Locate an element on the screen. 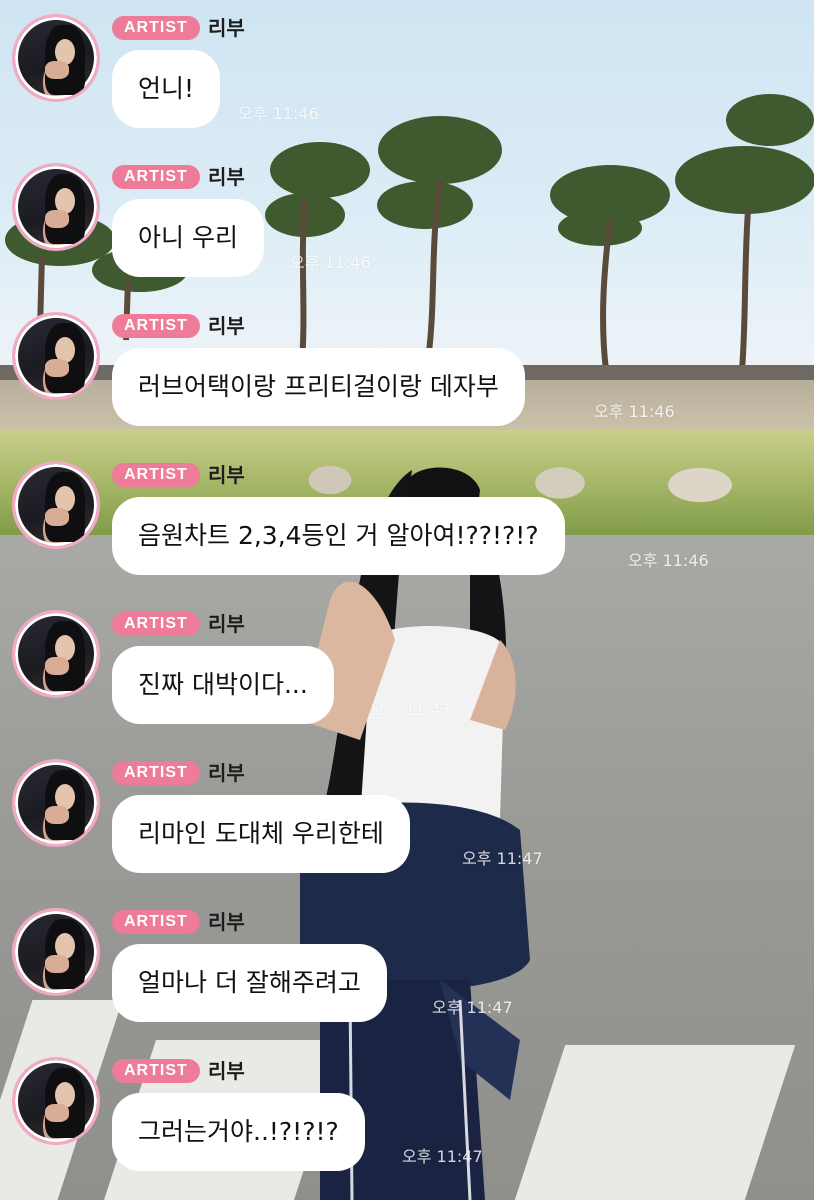  message-bubble: 얼마나 더 잘해주려고 is located at coordinates (249, 983).